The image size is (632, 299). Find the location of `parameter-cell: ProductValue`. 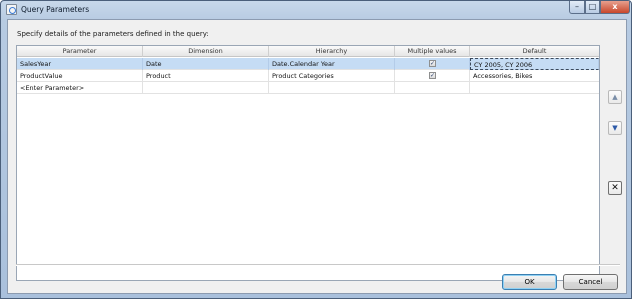

parameter-cell: ProductValue is located at coordinates (80, 76).